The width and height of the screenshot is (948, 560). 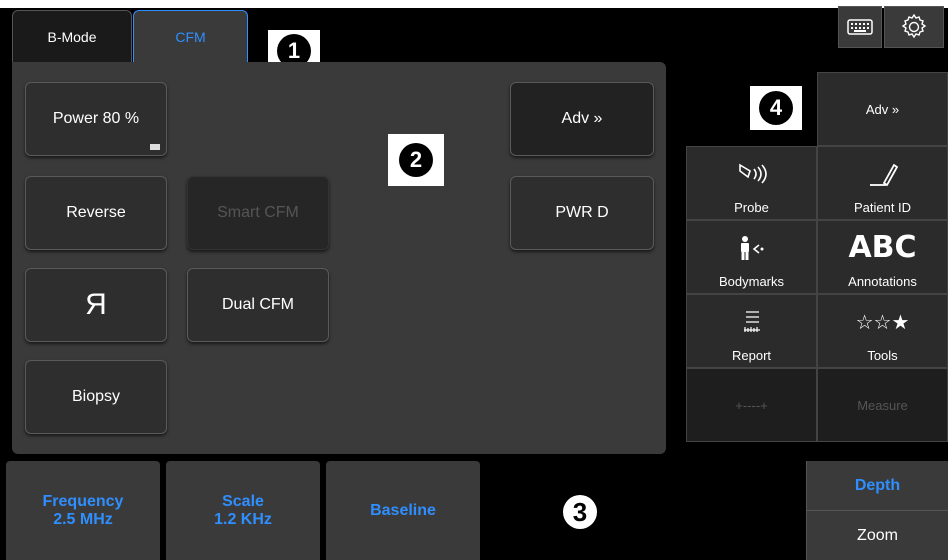 What do you see at coordinates (582, 213) in the screenshot?
I see `pwr-d-button: PWR D` at bounding box center [582, 213].